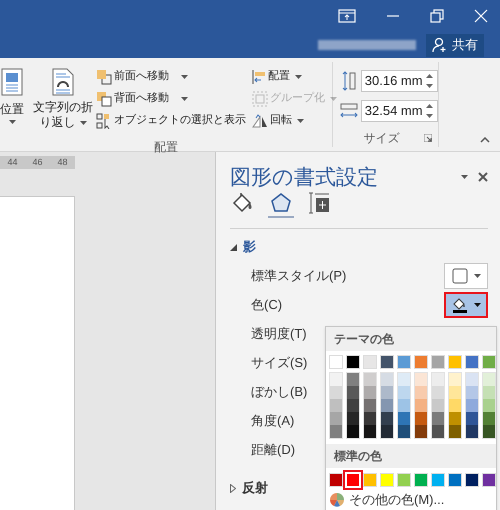 The image size is (500, 510). What do you see at coordinates (298, 275) in the screenshot?
I see `field-label: 標準スタイル(P)` at bounding box center [298, 275].